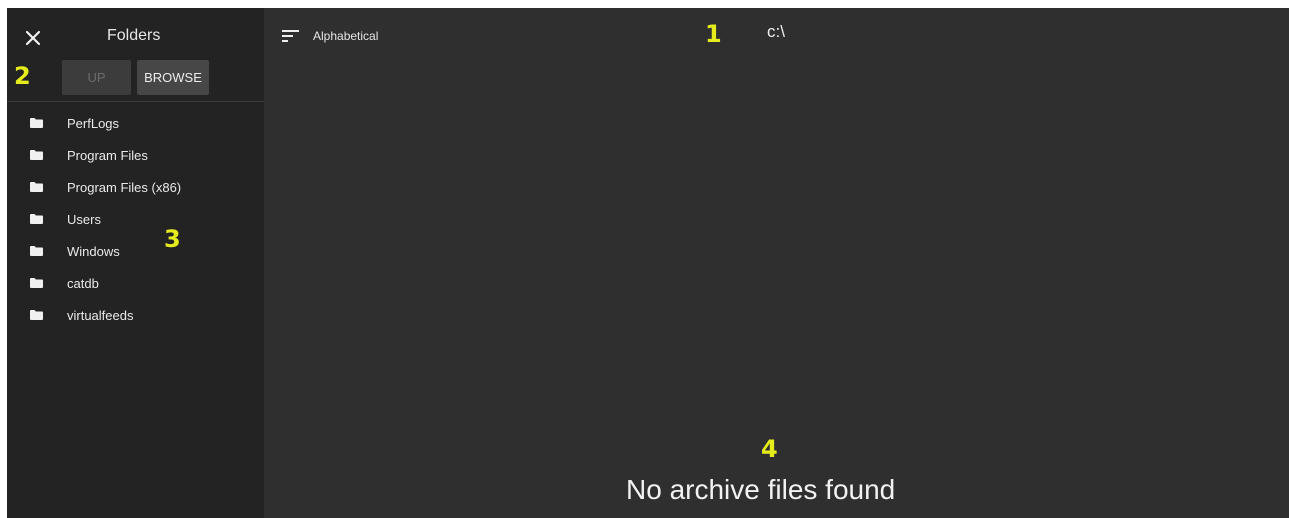 The width and height of the screenshot is (1289, 518). Describe the element at coordinates (173, 77) in the screenshot. I see `browse-button: BROWSE` at that location.